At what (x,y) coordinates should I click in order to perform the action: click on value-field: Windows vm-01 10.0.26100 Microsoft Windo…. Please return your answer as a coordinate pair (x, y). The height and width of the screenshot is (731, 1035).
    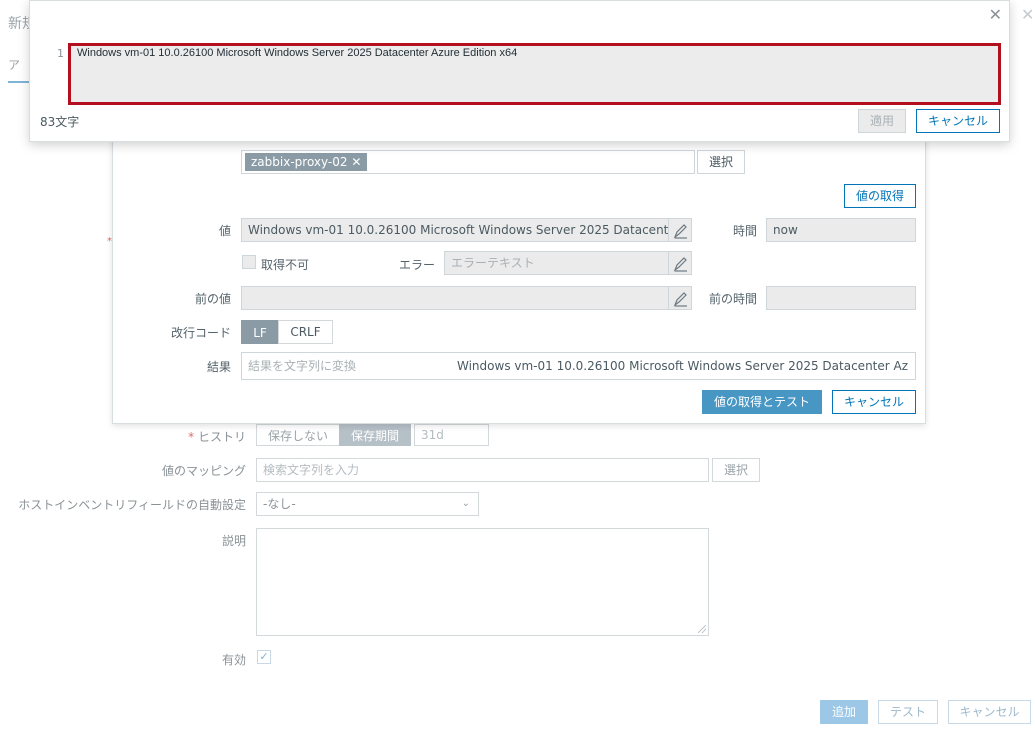
    Looking at the image, I should click on (455, 230).